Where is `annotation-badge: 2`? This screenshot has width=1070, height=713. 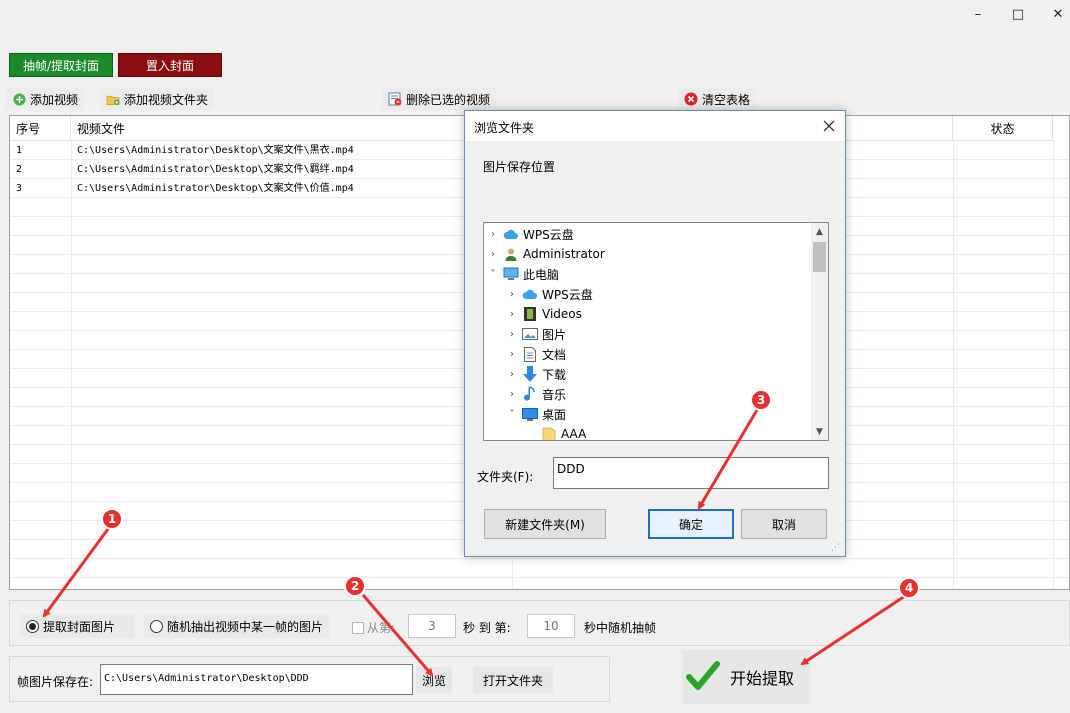 annotation-badge: 2 is located at coordinates (355, 586).